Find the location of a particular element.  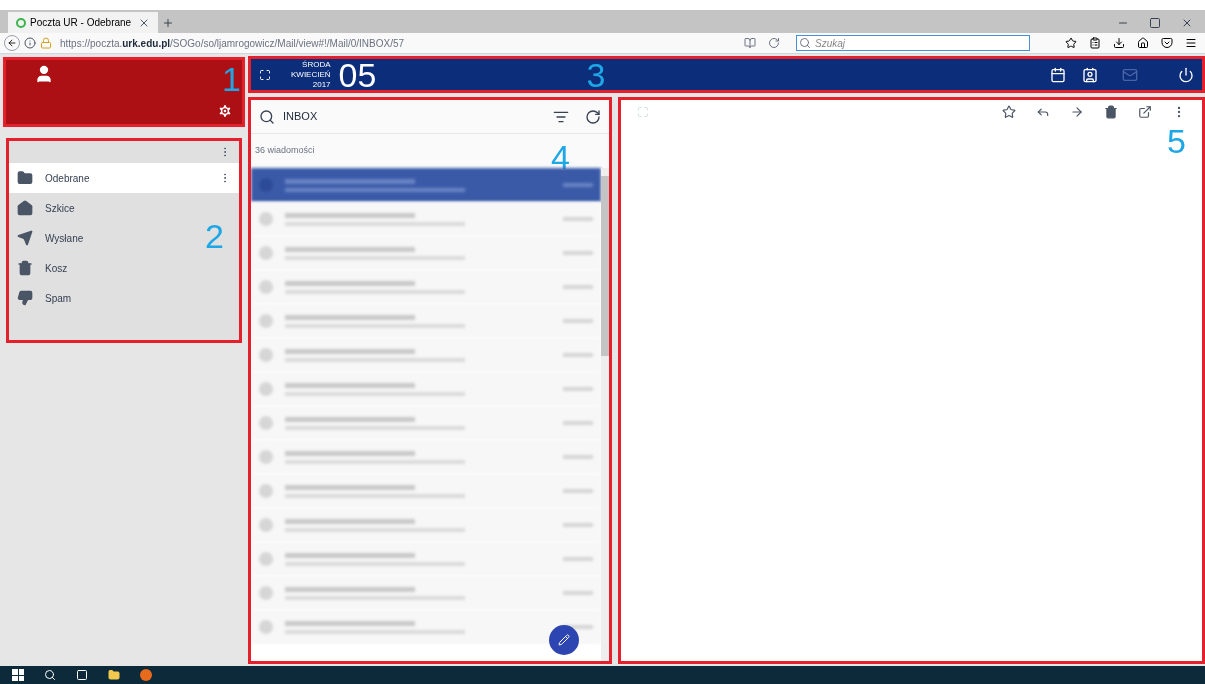

fullscreen-icon is located at coordinates (265, 74).